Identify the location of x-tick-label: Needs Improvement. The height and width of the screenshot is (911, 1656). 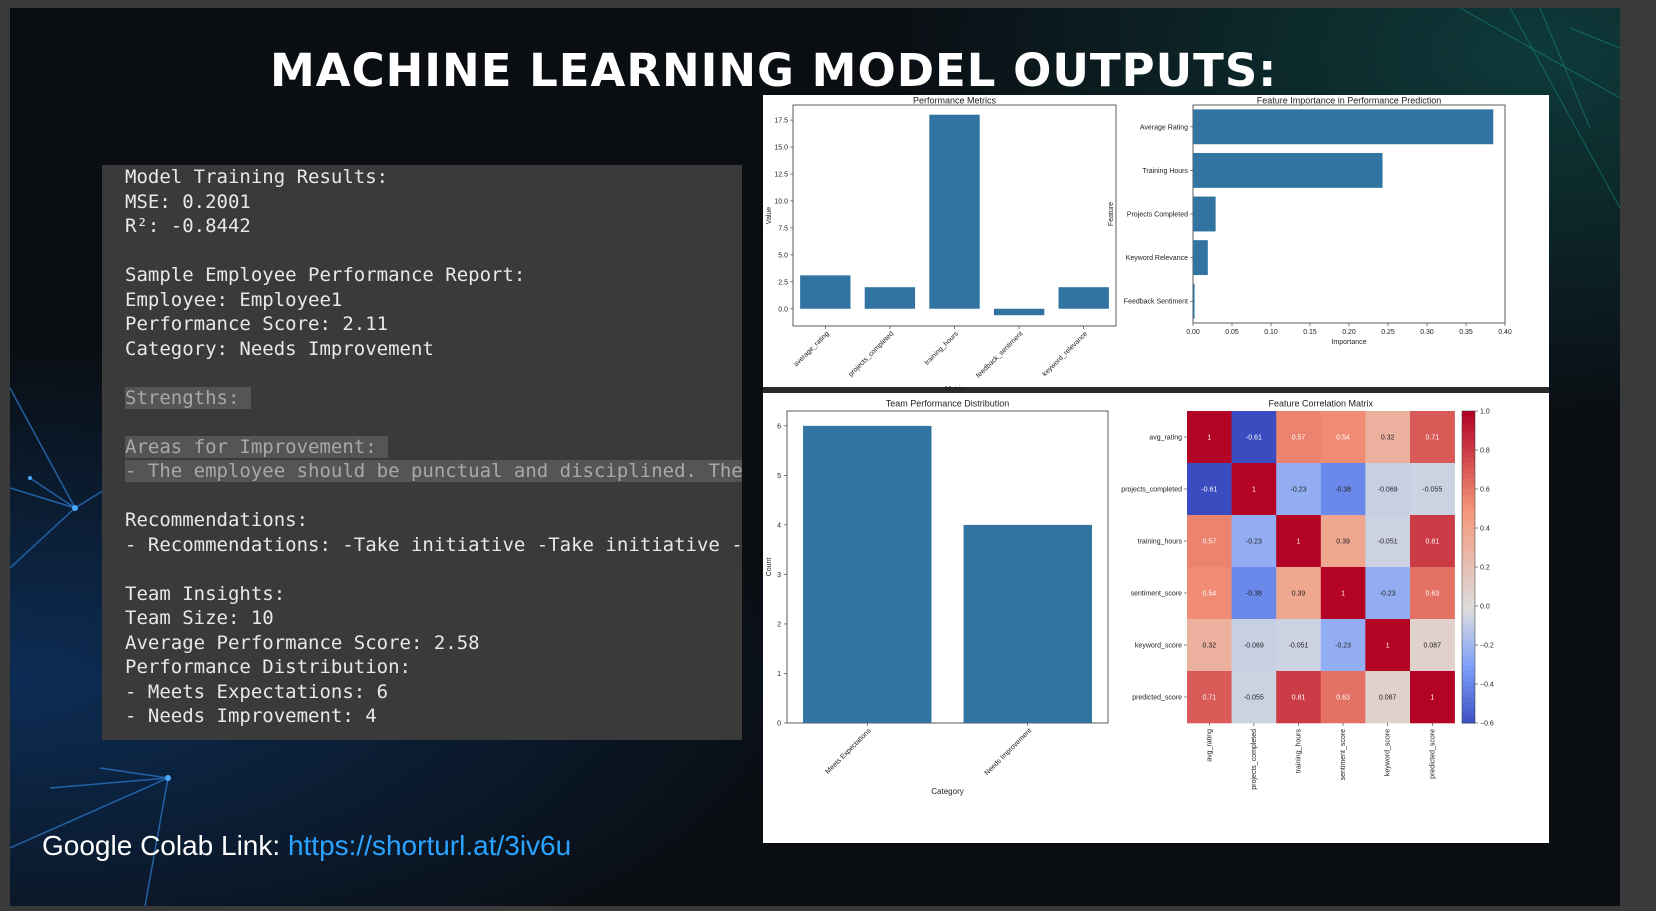
(1009, 752).